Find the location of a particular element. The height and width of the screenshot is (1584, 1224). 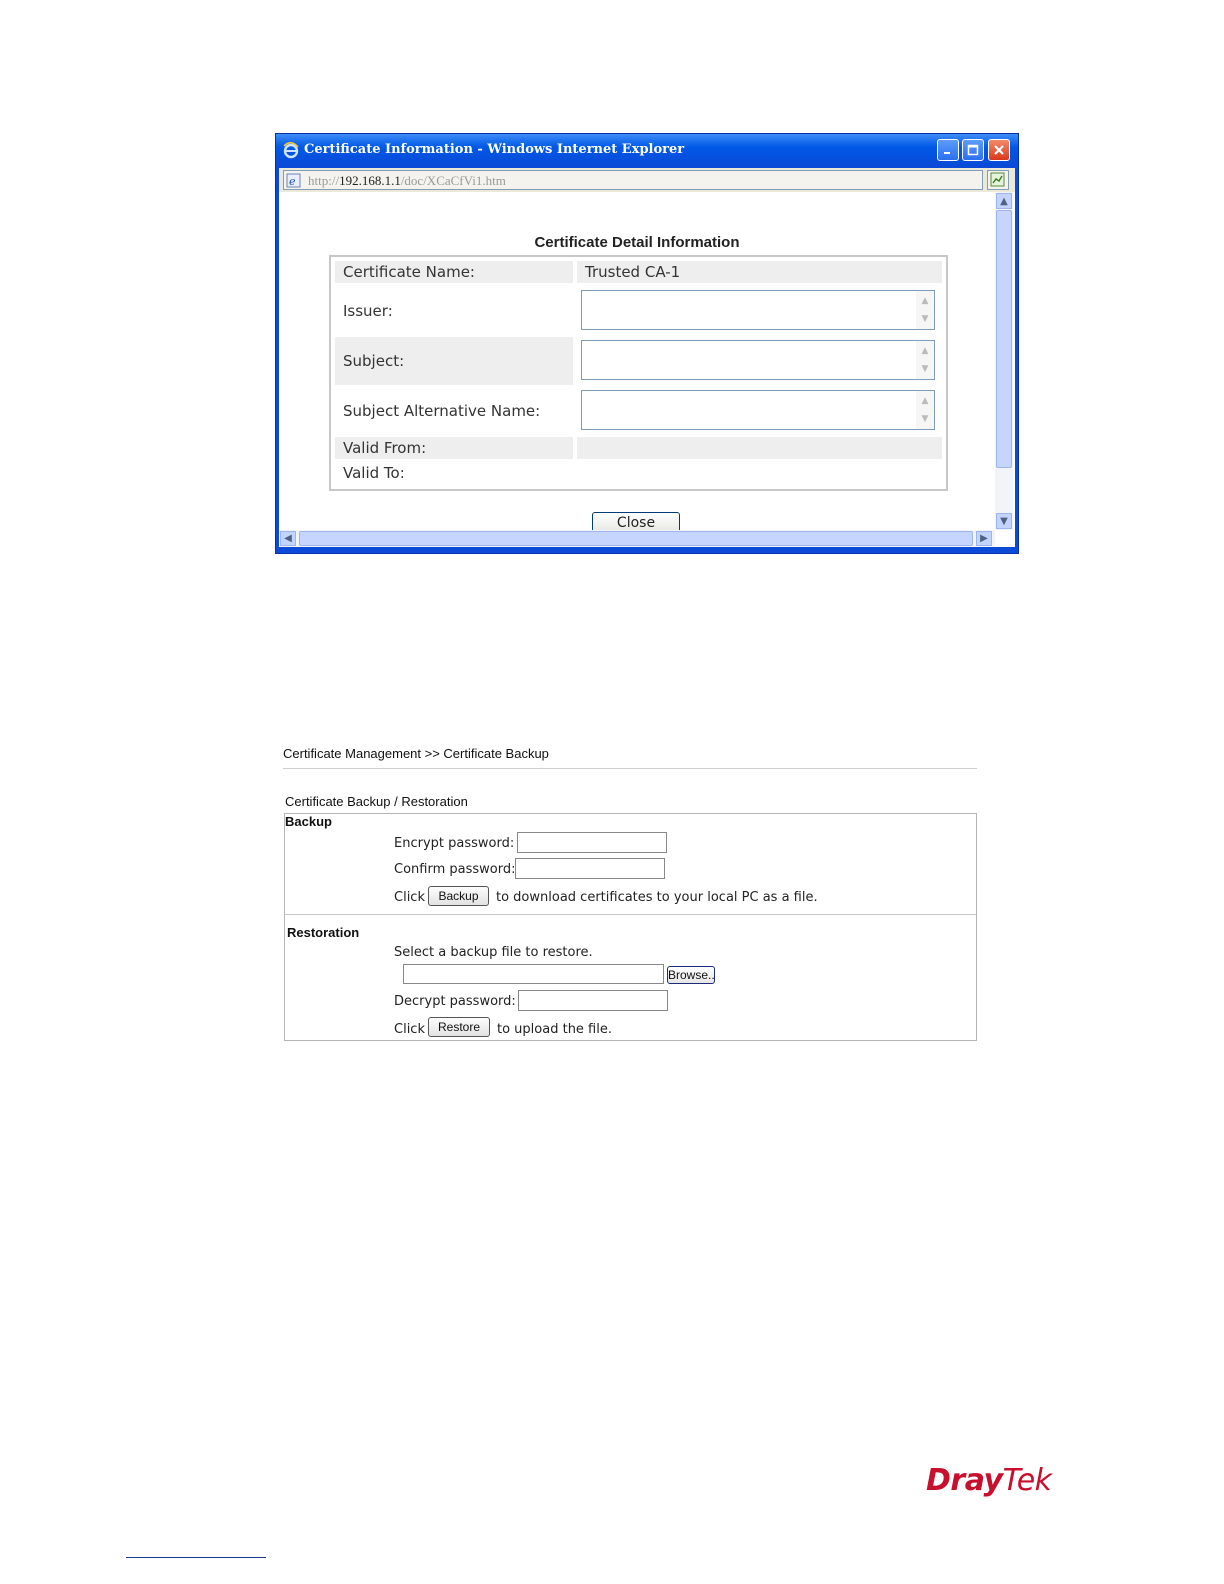

issuer-textarea: ▲ ▼ is located at coordinates (758, 310).